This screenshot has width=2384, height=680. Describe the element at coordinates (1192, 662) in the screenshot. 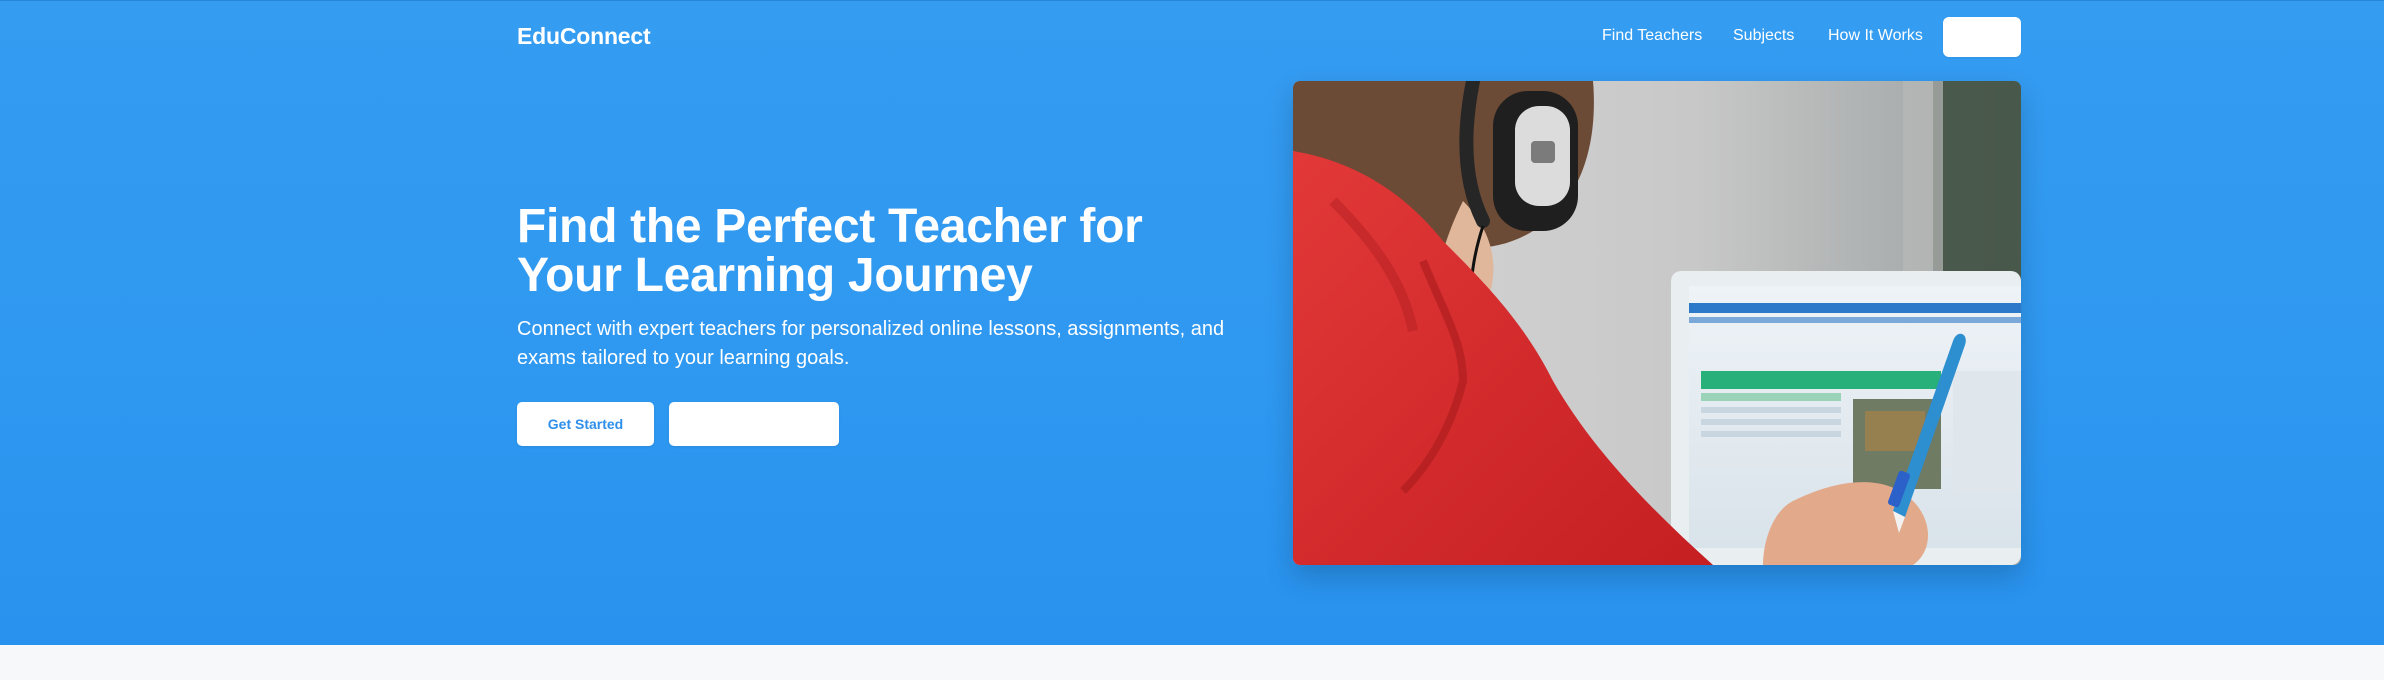

I see `page-band` at that location.